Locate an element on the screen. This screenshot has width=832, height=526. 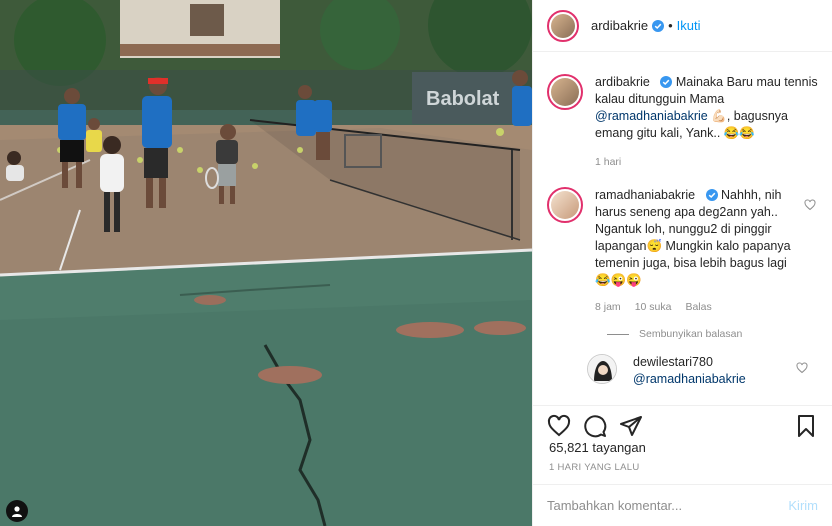
post-header: ardibakrie • Ikuti is located at coordinates (682, 26).